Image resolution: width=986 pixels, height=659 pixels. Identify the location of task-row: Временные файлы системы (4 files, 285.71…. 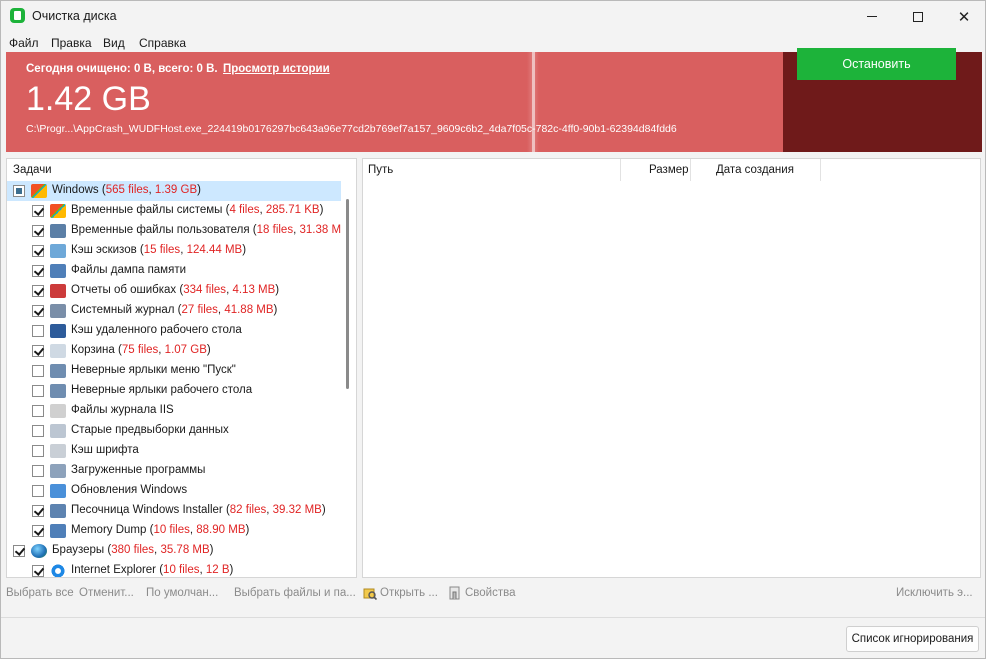
(174, 211).